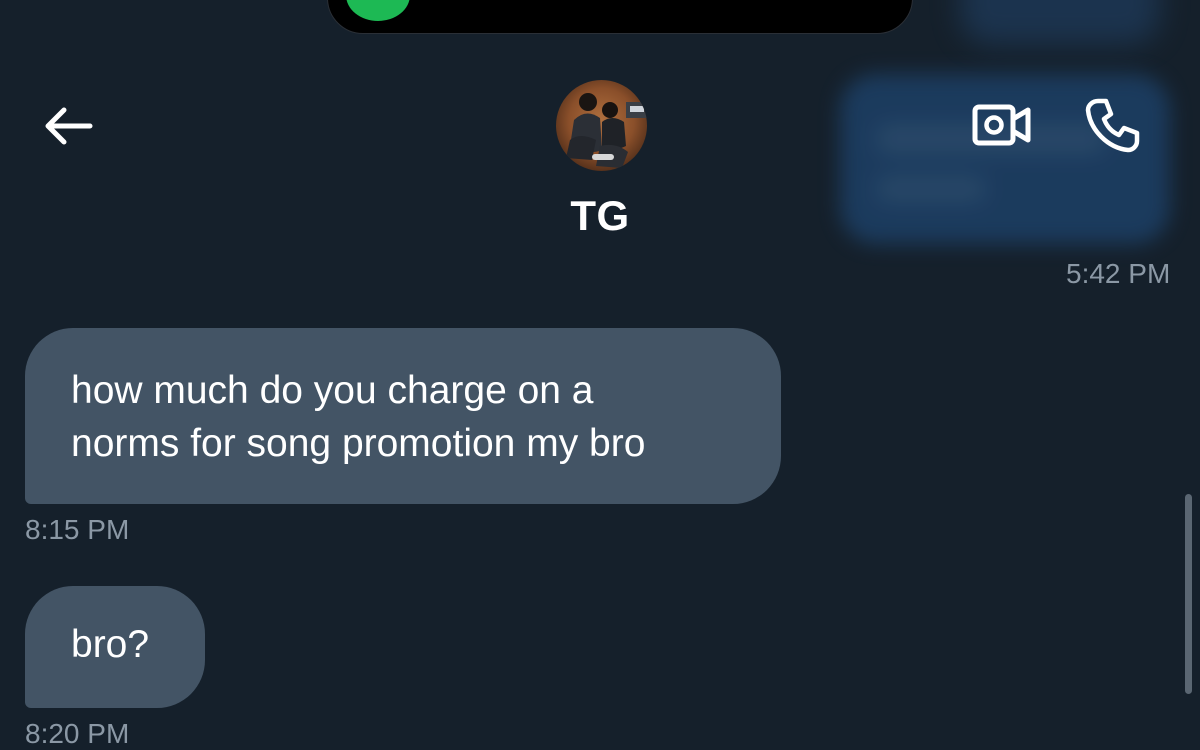 The height and width of the screenshot is (750, 1200). I want to click on voice-call-button, so click(1113, 125).